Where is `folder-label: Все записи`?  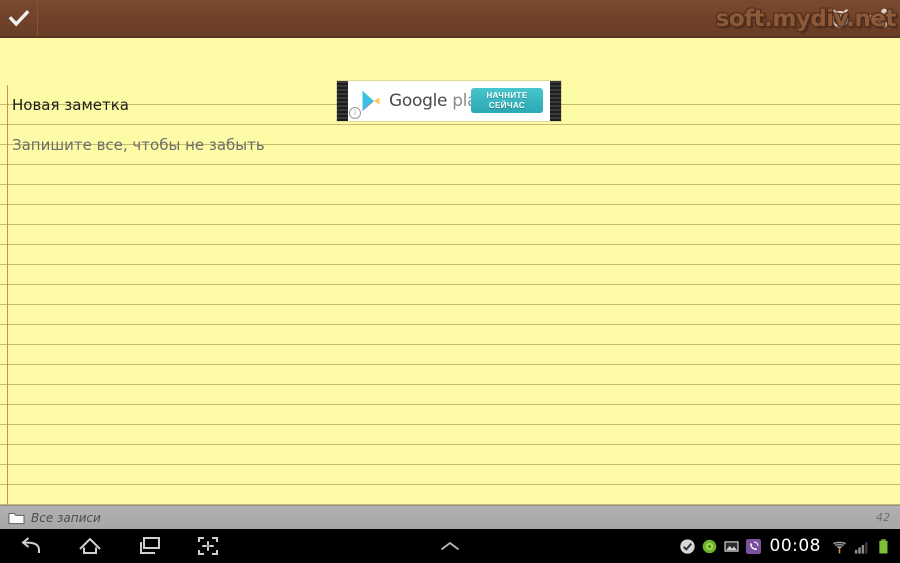 folder-label: Все записи is located at coordinates (66, 517).